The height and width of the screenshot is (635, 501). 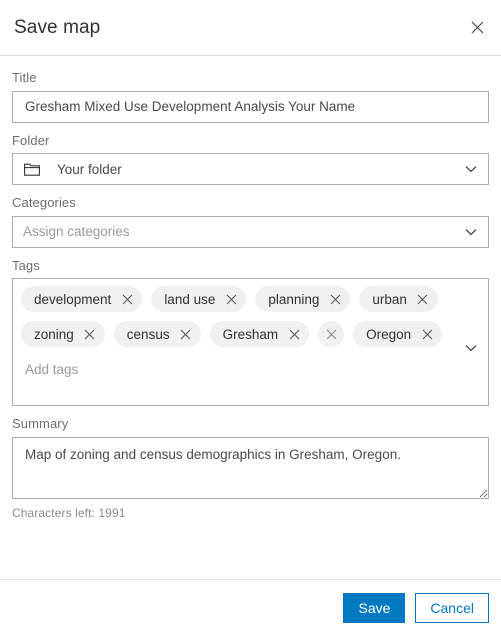 I want to click on close-icon, so click(x=477, y=27).